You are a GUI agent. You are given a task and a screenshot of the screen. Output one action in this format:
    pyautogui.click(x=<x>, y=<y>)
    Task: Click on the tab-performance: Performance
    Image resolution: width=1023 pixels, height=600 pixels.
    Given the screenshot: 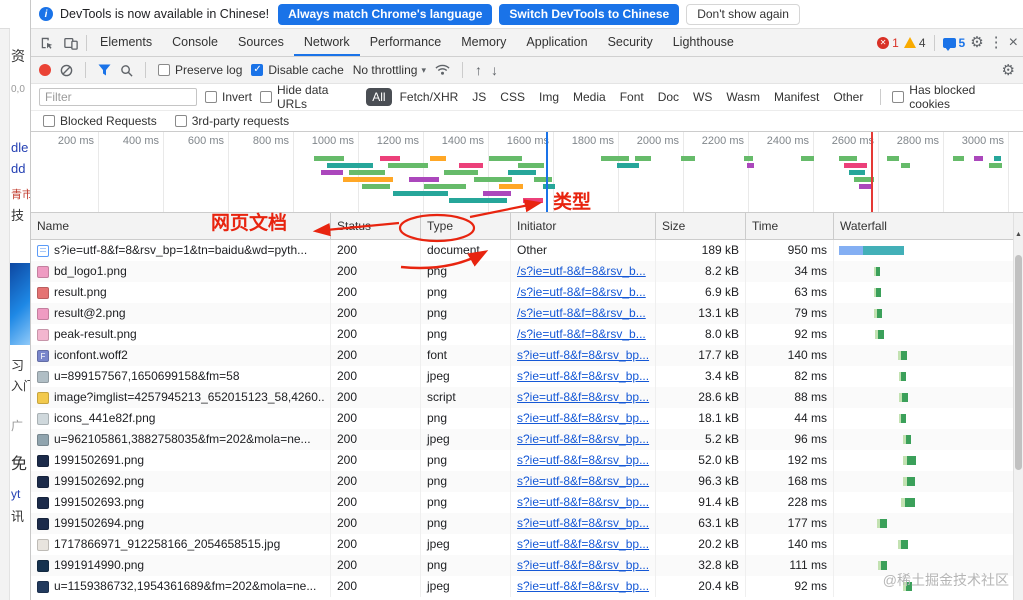 What is the action you would take?
    pyautogui.click(x=406, y=42)
    